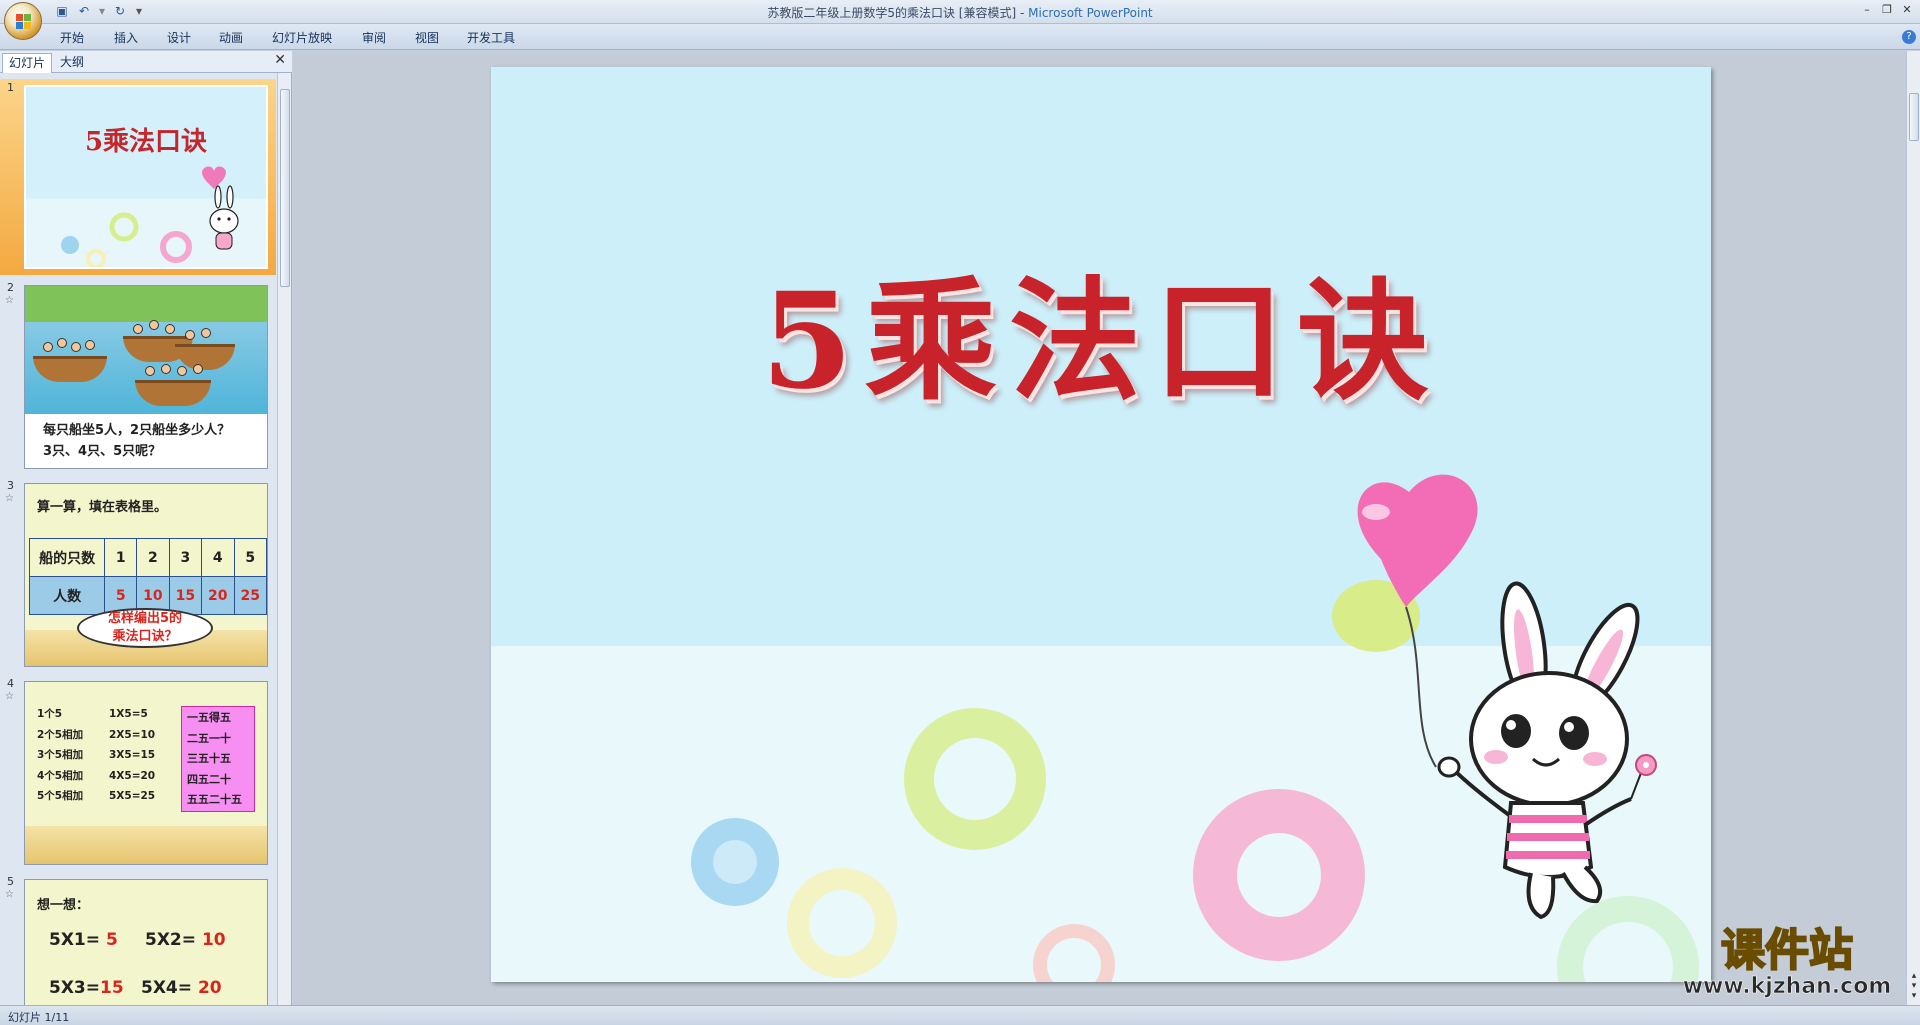  I want to click on watermark-logo: 课件站 www.kjzhan.com, so click(1787, 962).